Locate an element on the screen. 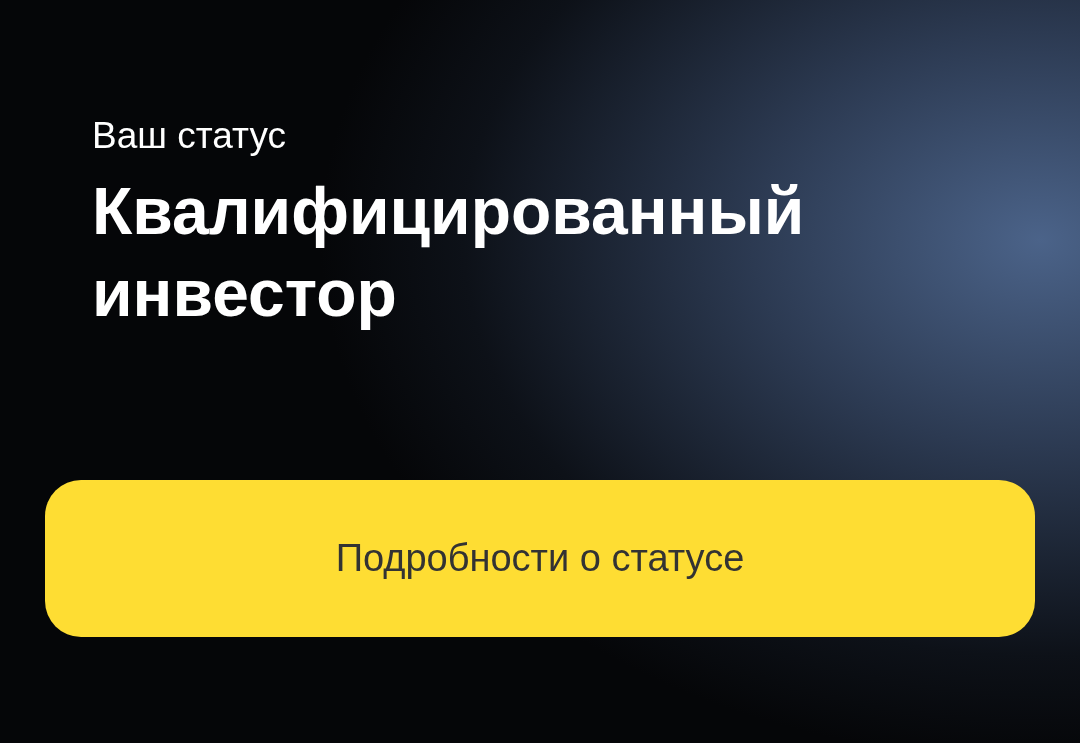 The width and height of the screenshot is (1080, 743). status-title: Квалифицированный инвестор is located at coordinates (449, 252).